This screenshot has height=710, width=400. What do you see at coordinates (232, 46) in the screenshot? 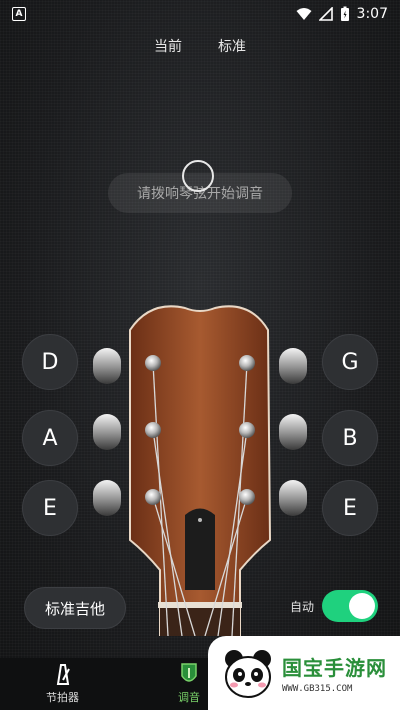
I see `tab-standard: 标准` at bounding box center [232, 46].